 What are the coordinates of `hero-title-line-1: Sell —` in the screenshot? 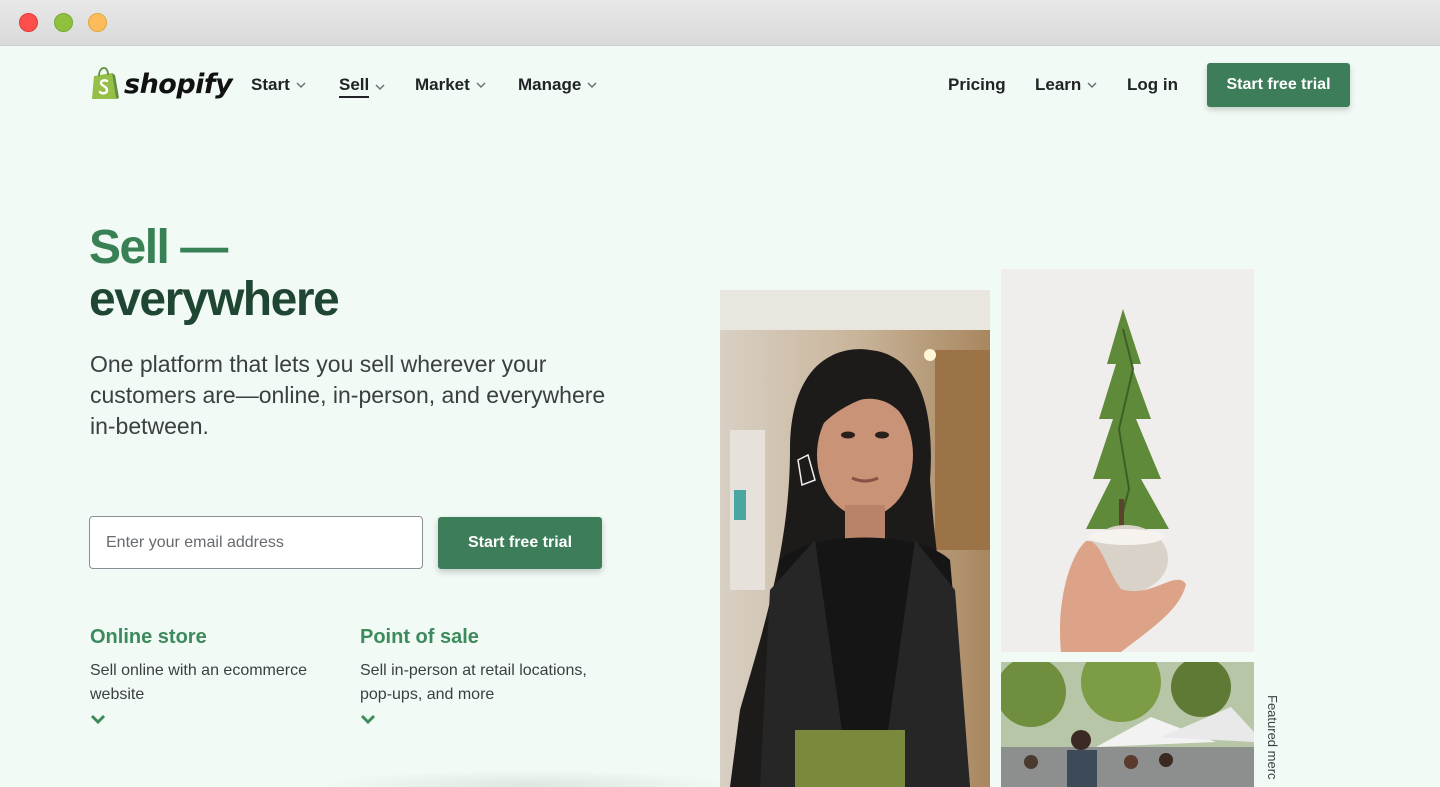 It's located at (158, 247).